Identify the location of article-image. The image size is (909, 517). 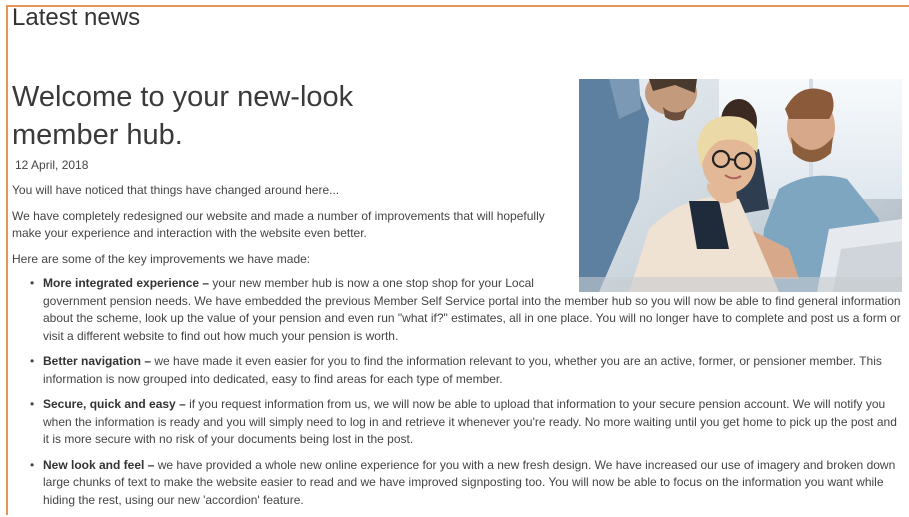
(740, 185).